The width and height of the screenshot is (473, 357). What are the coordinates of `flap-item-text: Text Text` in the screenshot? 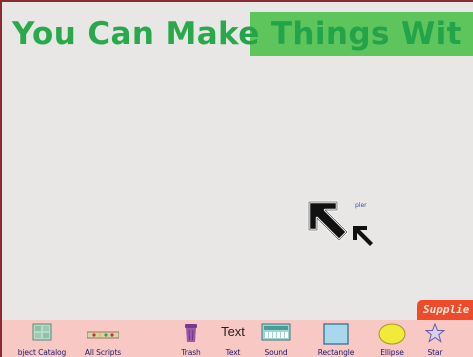 It's located at (233, 338).